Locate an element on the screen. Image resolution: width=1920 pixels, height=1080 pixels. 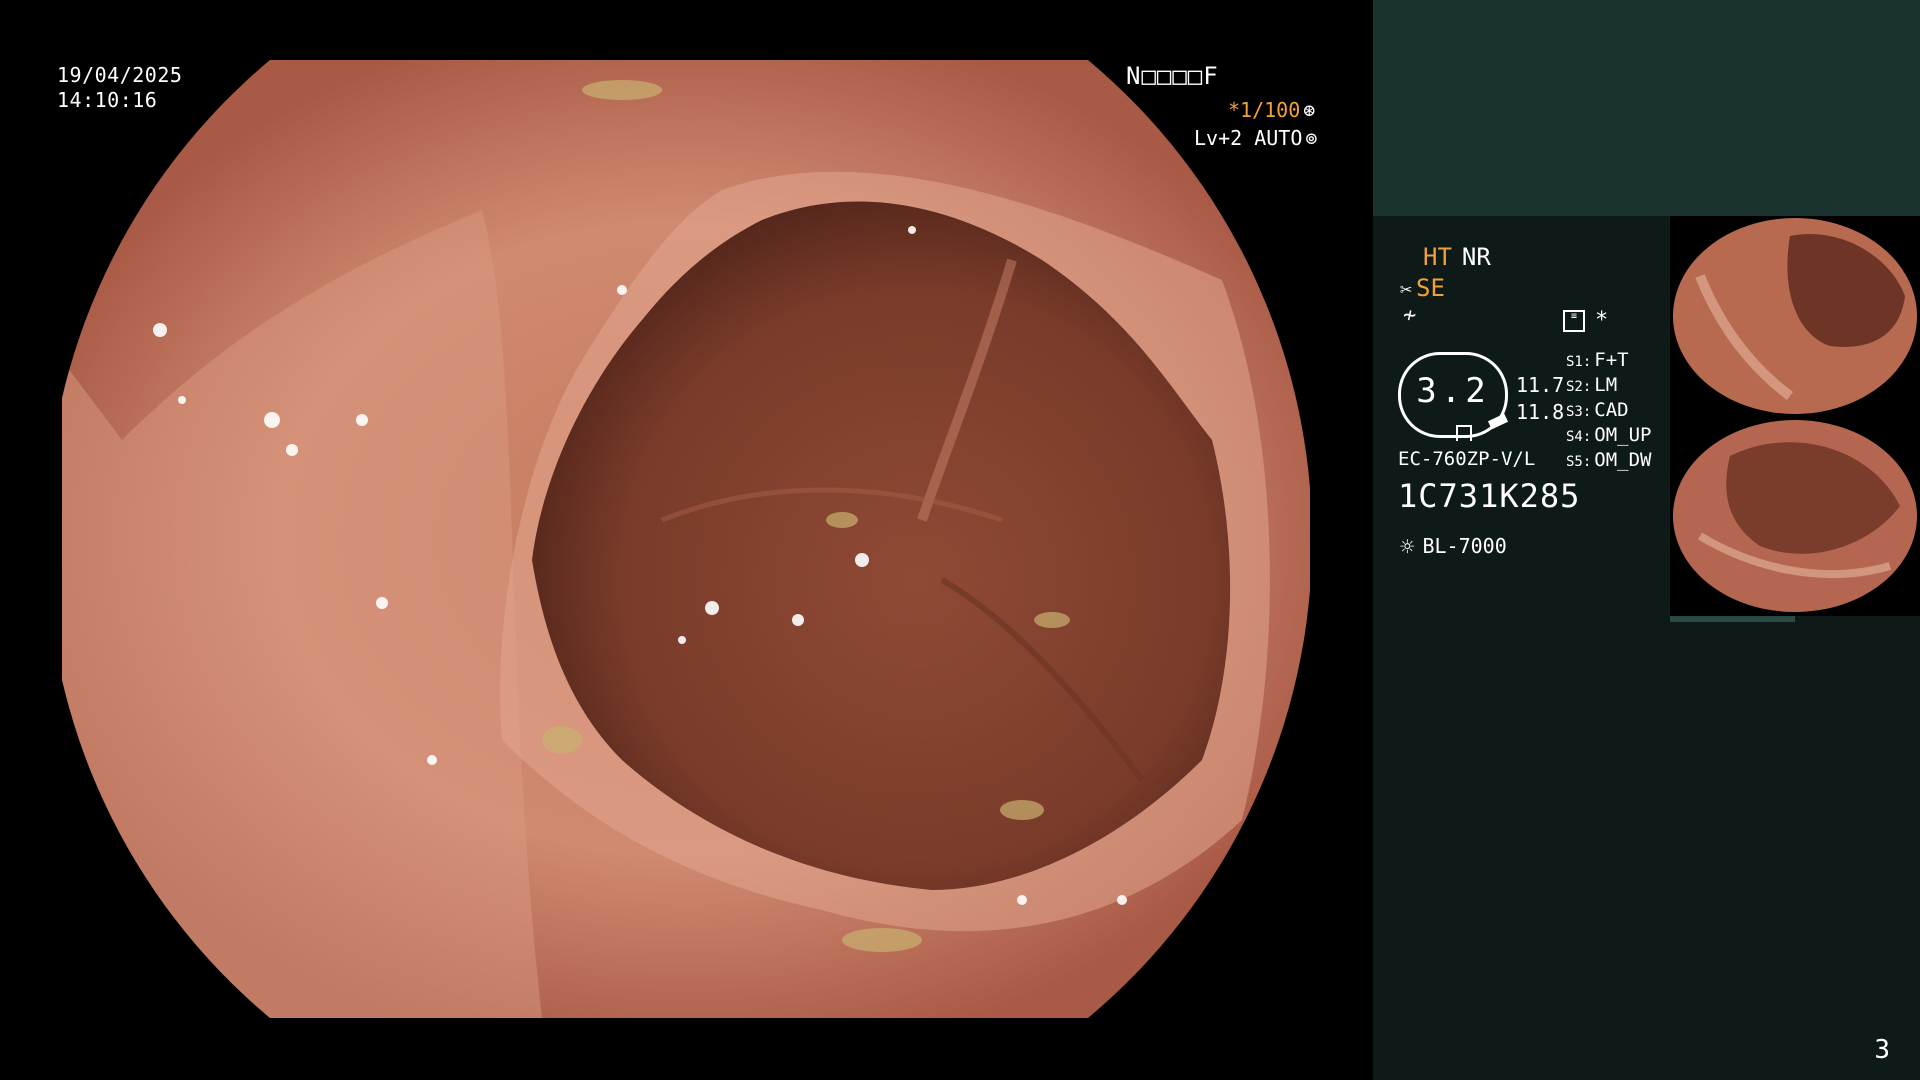
memo-indicator: ≡ * is located at coordinates (1585, 320).